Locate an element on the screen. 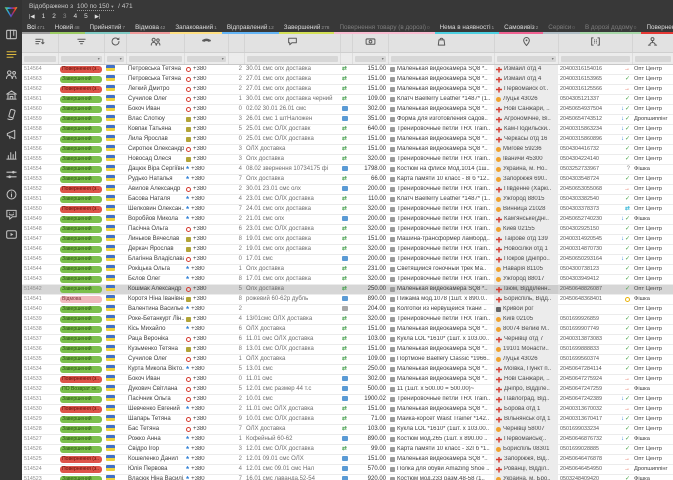  flag-column-header is located at coordinates (115, 43).